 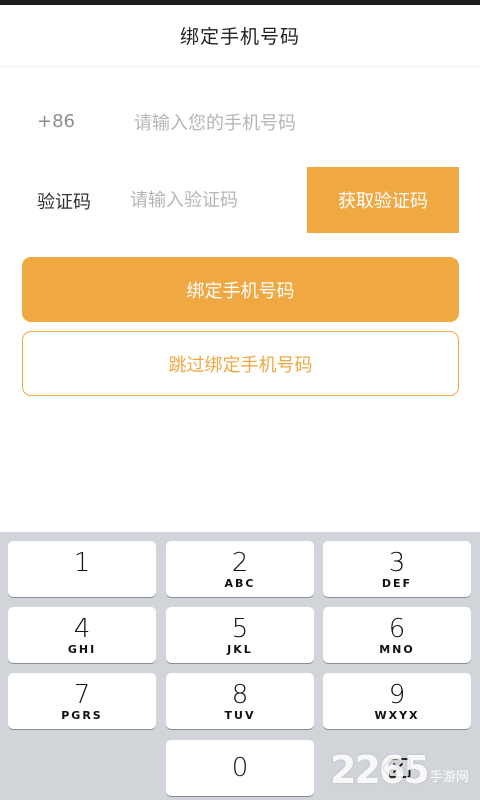 What do you see at coordinates (82, 562) in the screenshot?
I see `key-number: 1` at bounding box center [82, 562].